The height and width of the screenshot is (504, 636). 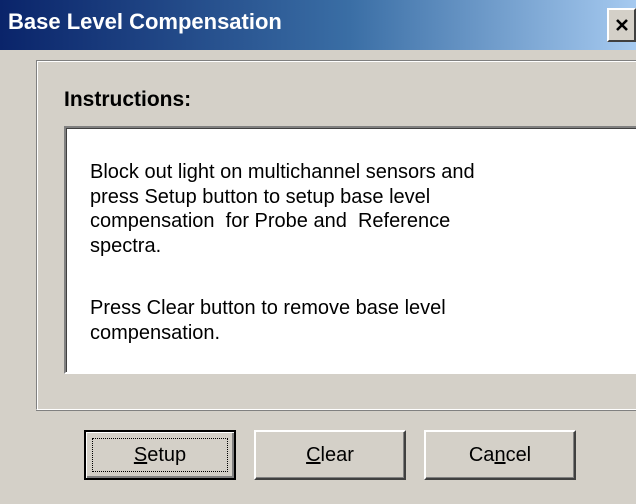 I want to click on instructions-label: Instructions:, so click(x=128, y=99).